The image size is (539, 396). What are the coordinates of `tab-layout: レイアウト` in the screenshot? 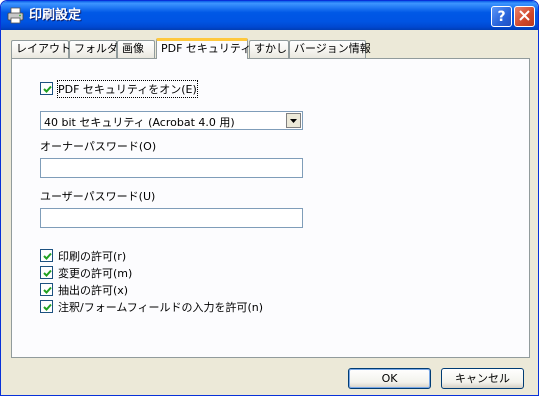 It's located at (41, 49).